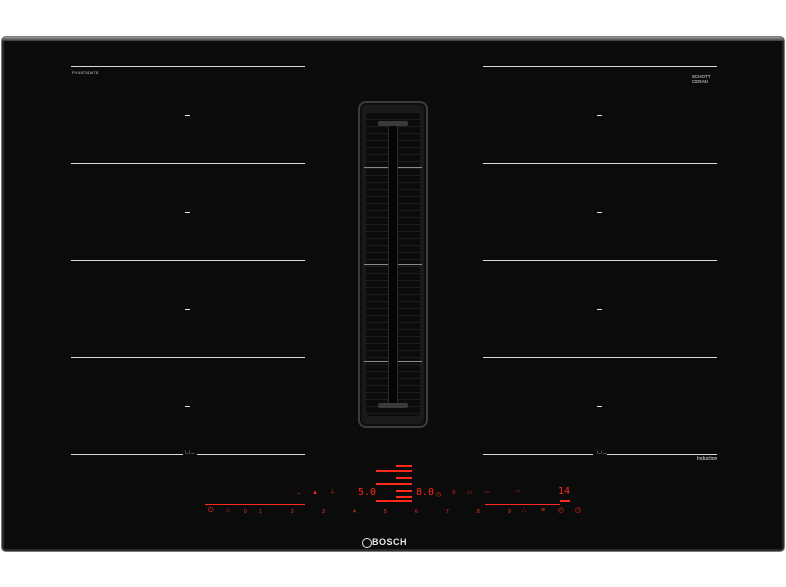  I want to click on downdraft-vent, so click(393, 264).